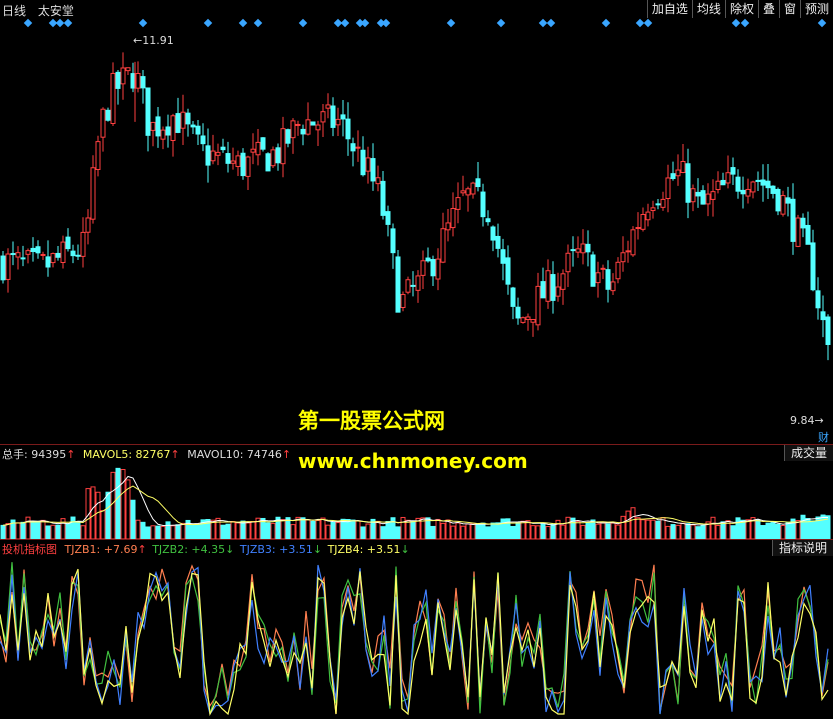  Describe the element at coordinates (126, 454) in the screenshot. I see `mavol5-value: MAVOL5: 82767` at that location.